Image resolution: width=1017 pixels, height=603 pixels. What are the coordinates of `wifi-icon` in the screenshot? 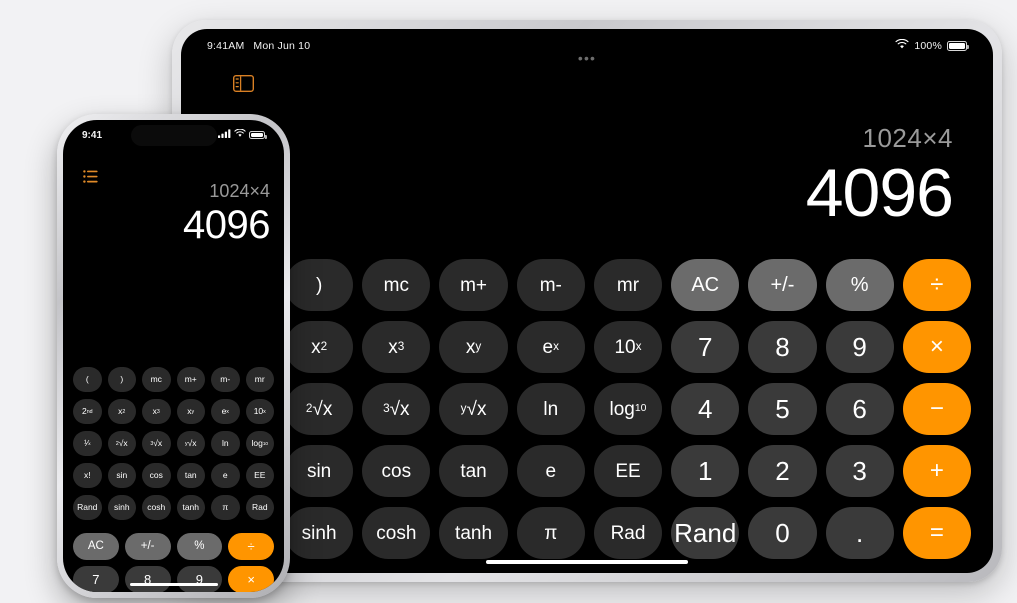 It's located at (240, 134).